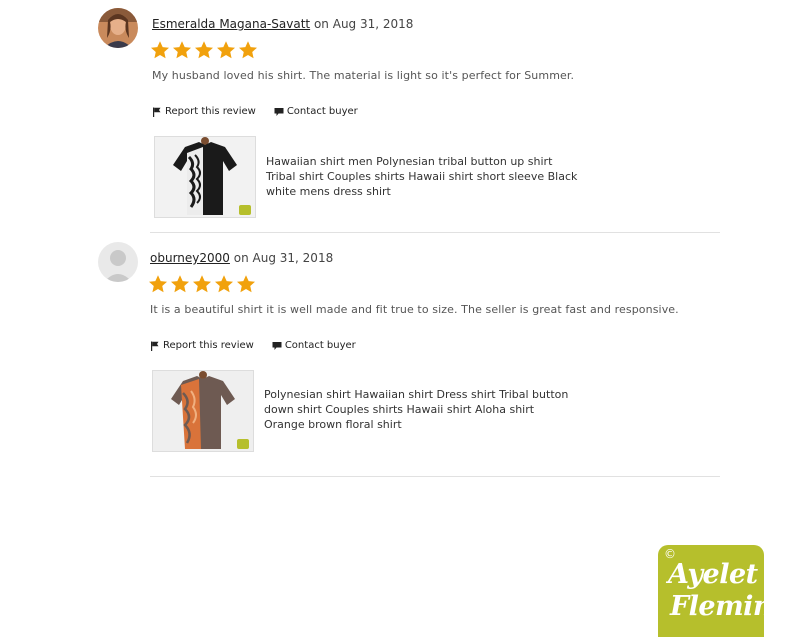  I want to click on review-meta: oburney2000 on Aug 31, 2018, so click(241, 258).